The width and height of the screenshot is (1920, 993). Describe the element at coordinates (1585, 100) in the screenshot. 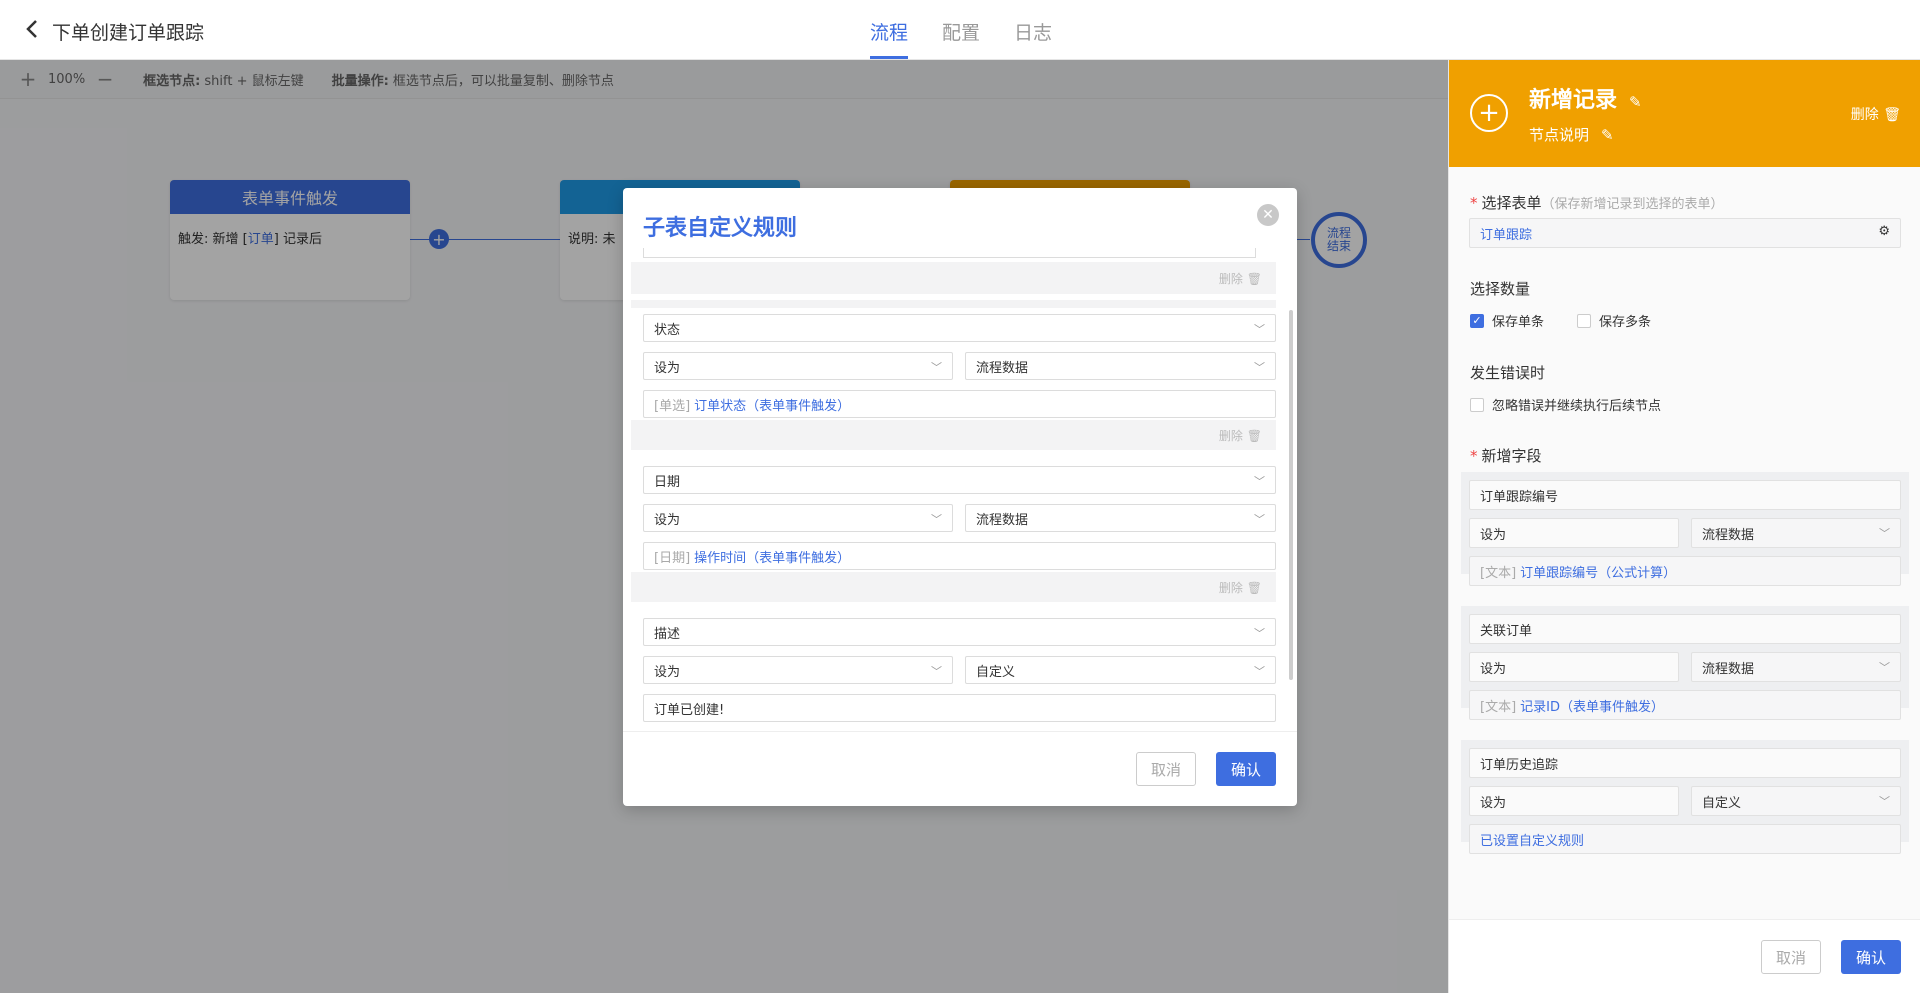

I see `panel-title: 新增记录 ✎` at that location.